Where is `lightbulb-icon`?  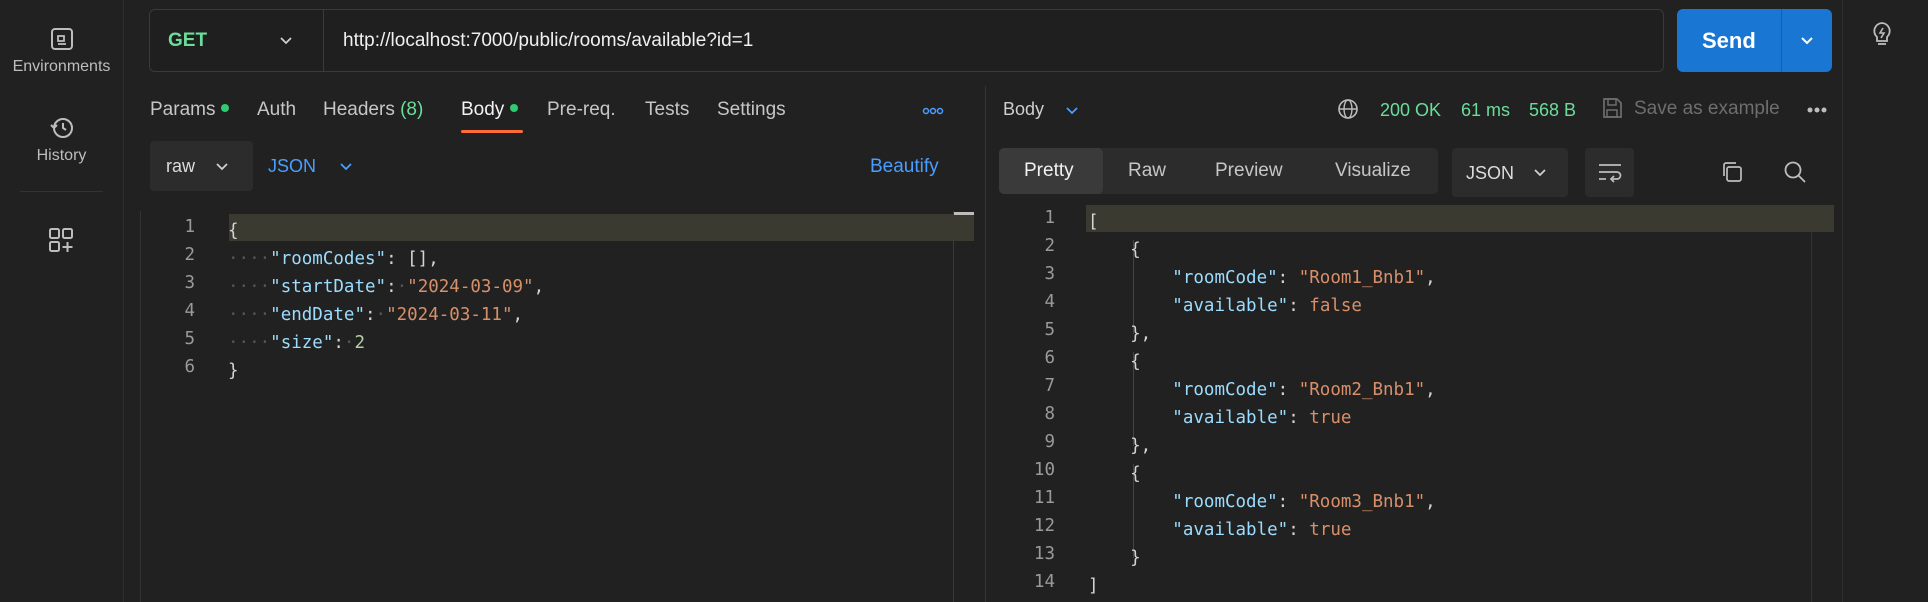
lightbulb-icon is located at coordinates (1882, 34).